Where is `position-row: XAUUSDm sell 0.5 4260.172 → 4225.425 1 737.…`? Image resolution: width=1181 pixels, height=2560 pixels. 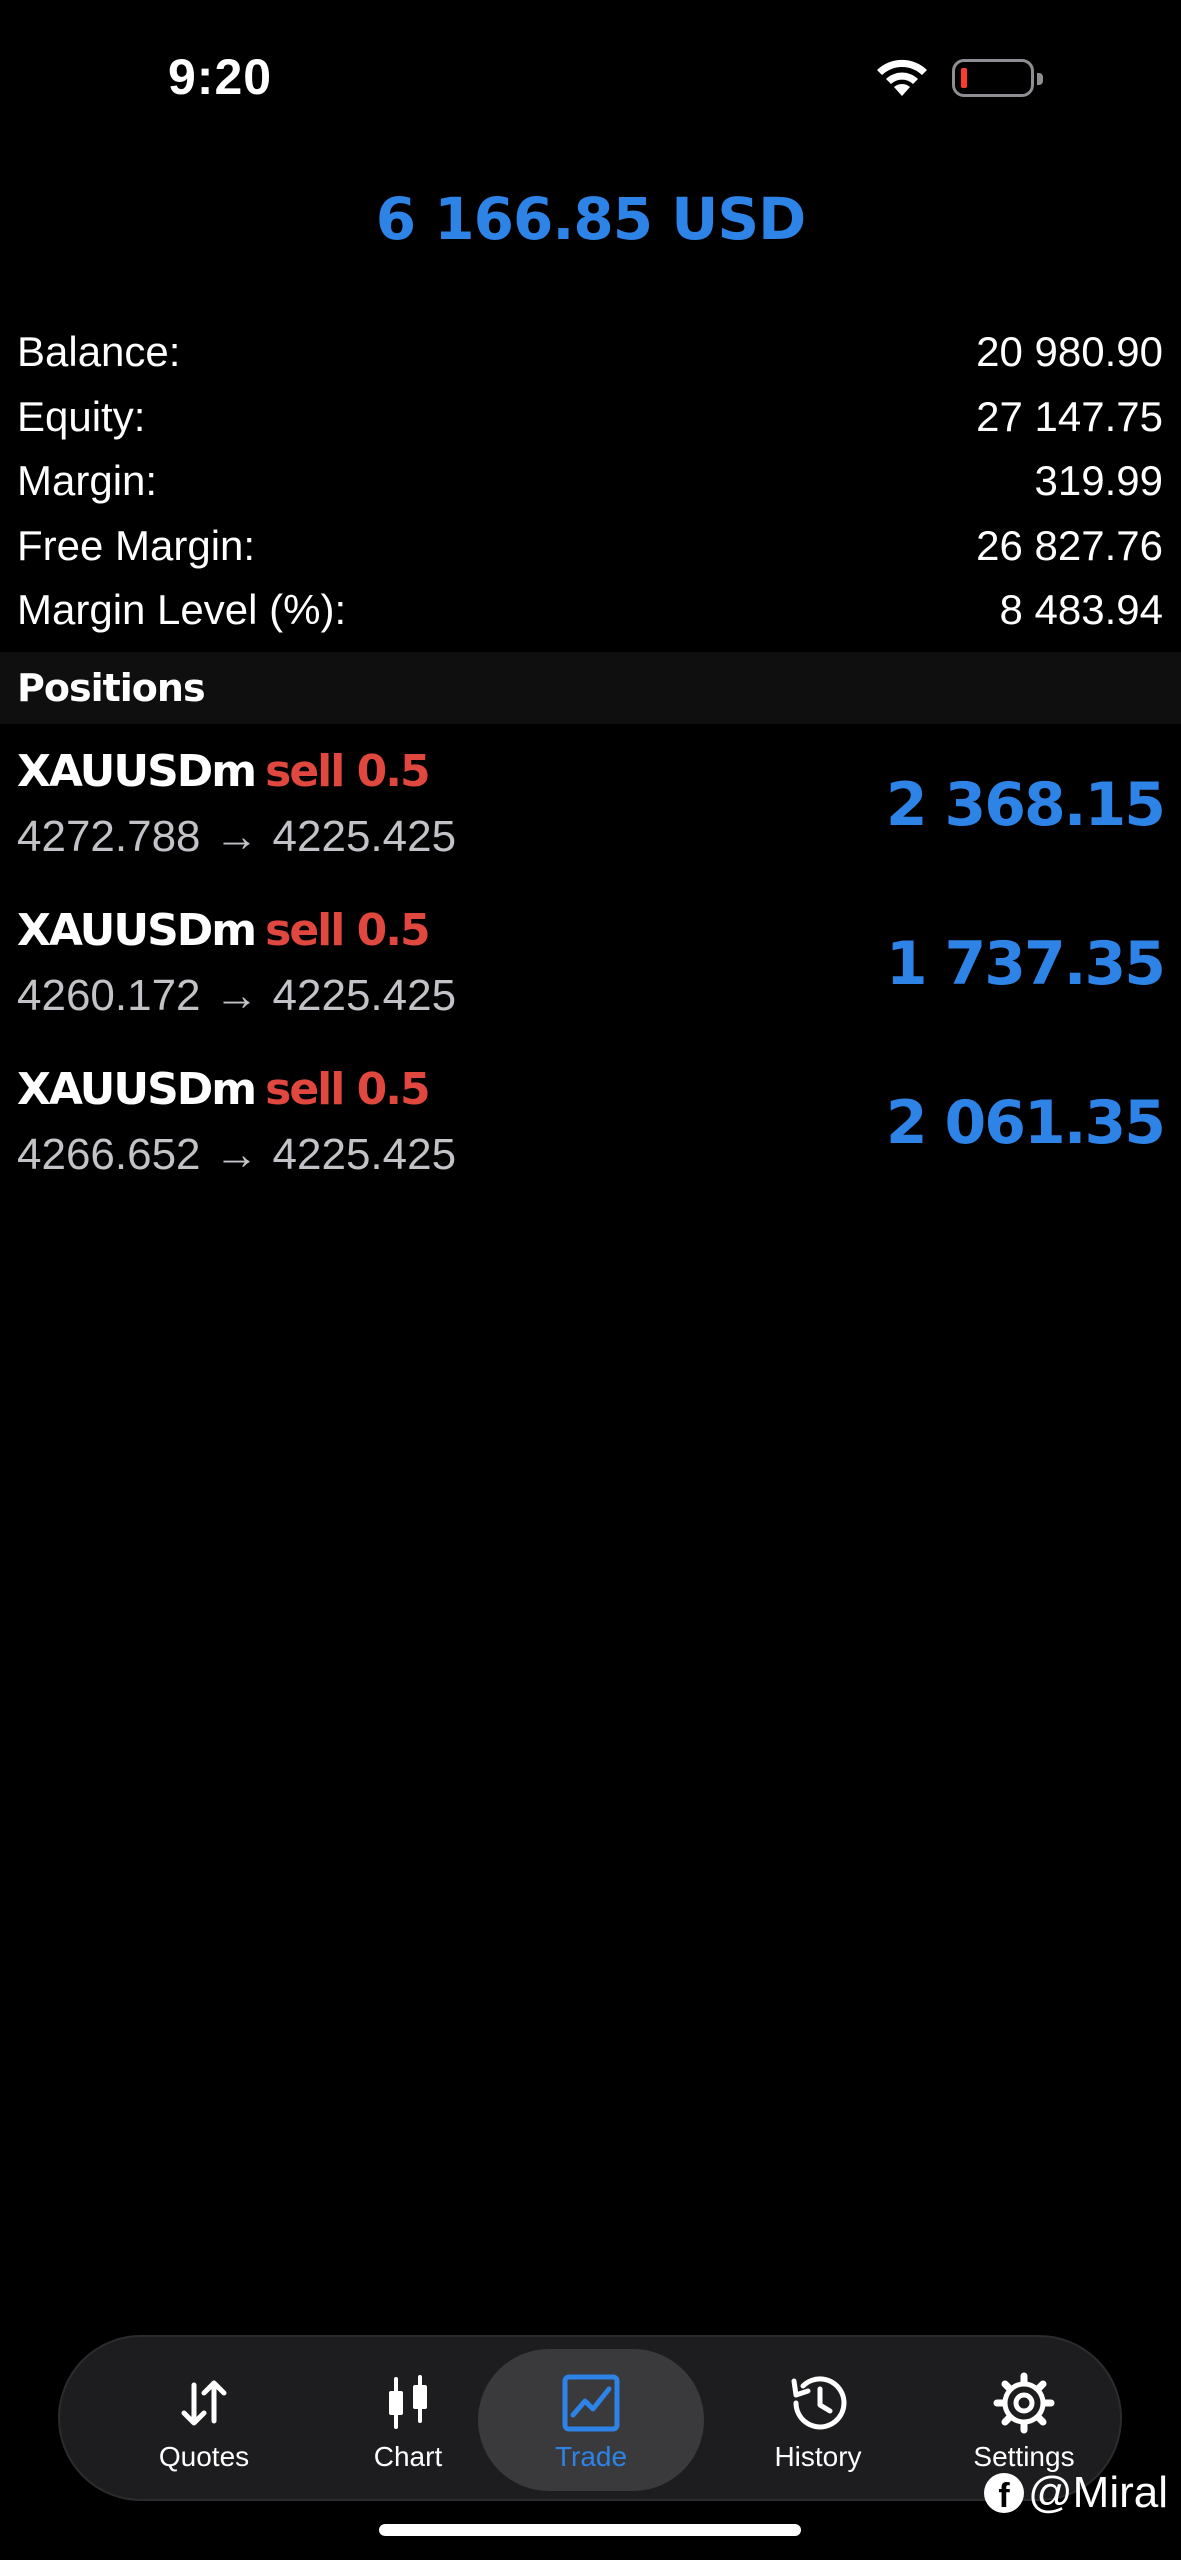 position-row: XAUUSDm sell 0.5 4260.172 → 4225.425 1 737.… is located at coordinates (590, 978).